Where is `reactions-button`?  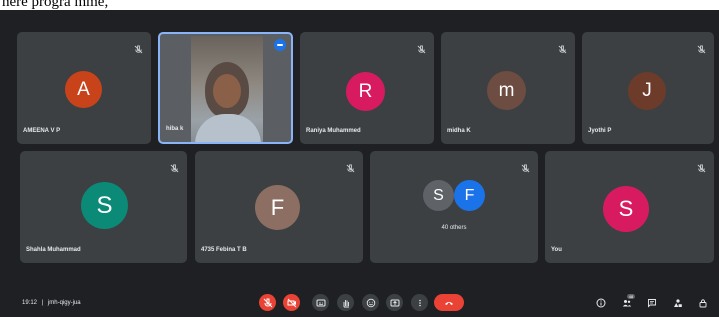
reactions-button is located at coordinates (370, 302).